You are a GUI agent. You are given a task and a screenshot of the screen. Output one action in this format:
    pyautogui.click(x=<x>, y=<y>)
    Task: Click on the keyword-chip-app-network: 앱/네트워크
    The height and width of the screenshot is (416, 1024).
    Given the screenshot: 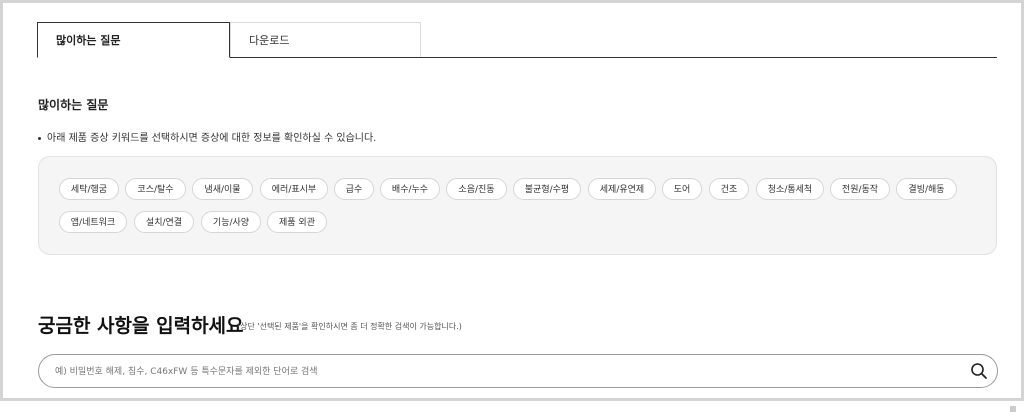 What is the action you would take?
    pyautogui.click(x=93, y=222)
    